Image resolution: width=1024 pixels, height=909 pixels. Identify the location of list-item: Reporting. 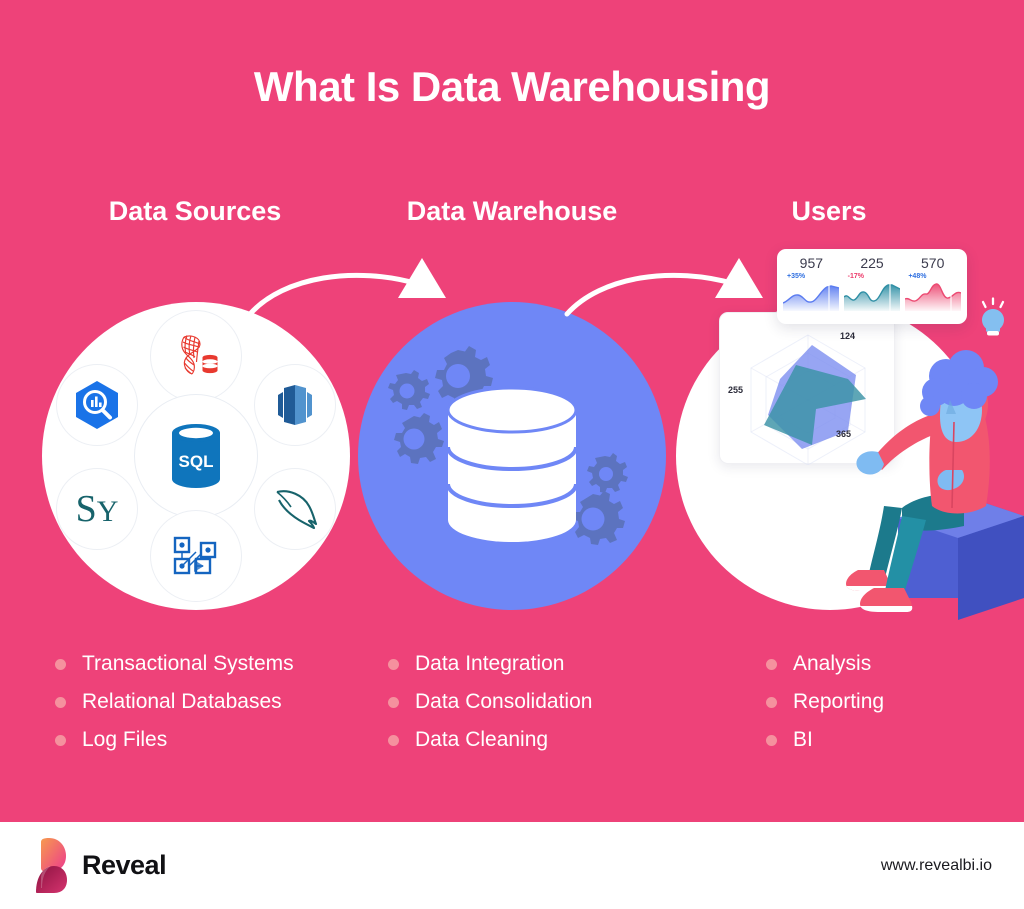
(825, 702).